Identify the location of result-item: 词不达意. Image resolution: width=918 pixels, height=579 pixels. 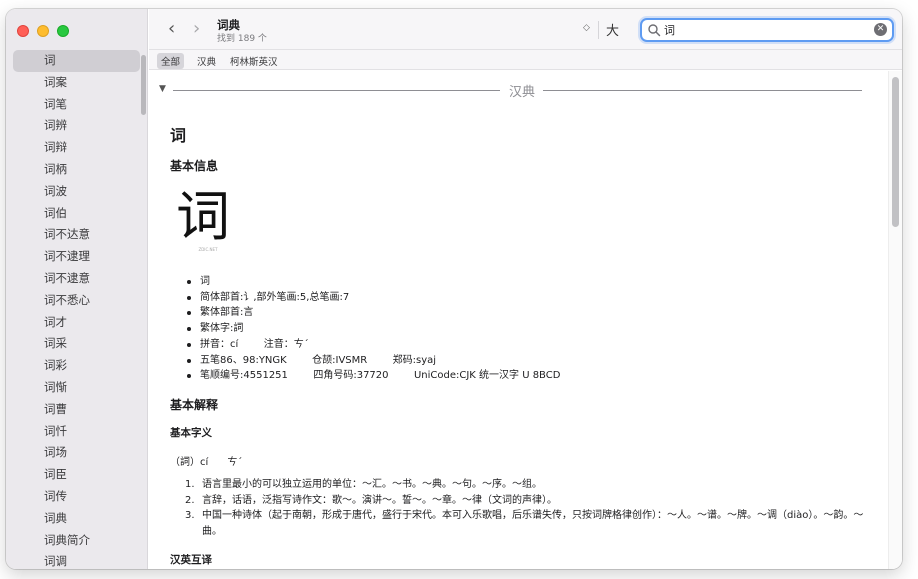
(76, 235).